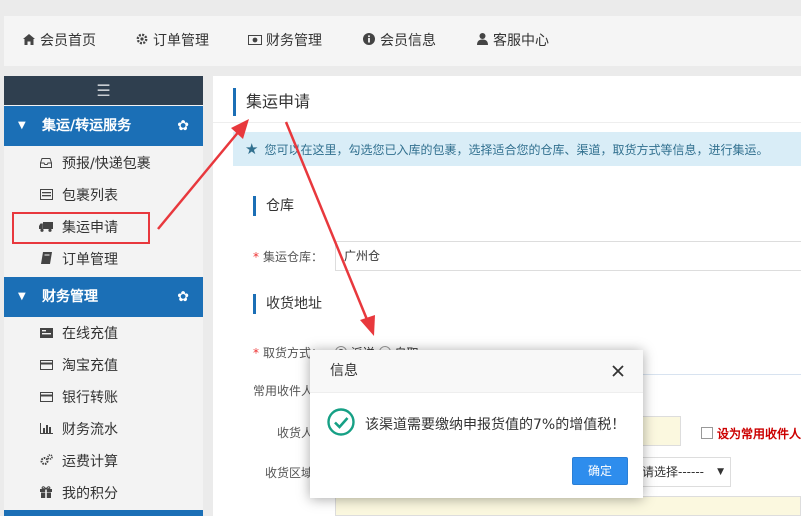  I want to click on success-icon, so click(341, 424).